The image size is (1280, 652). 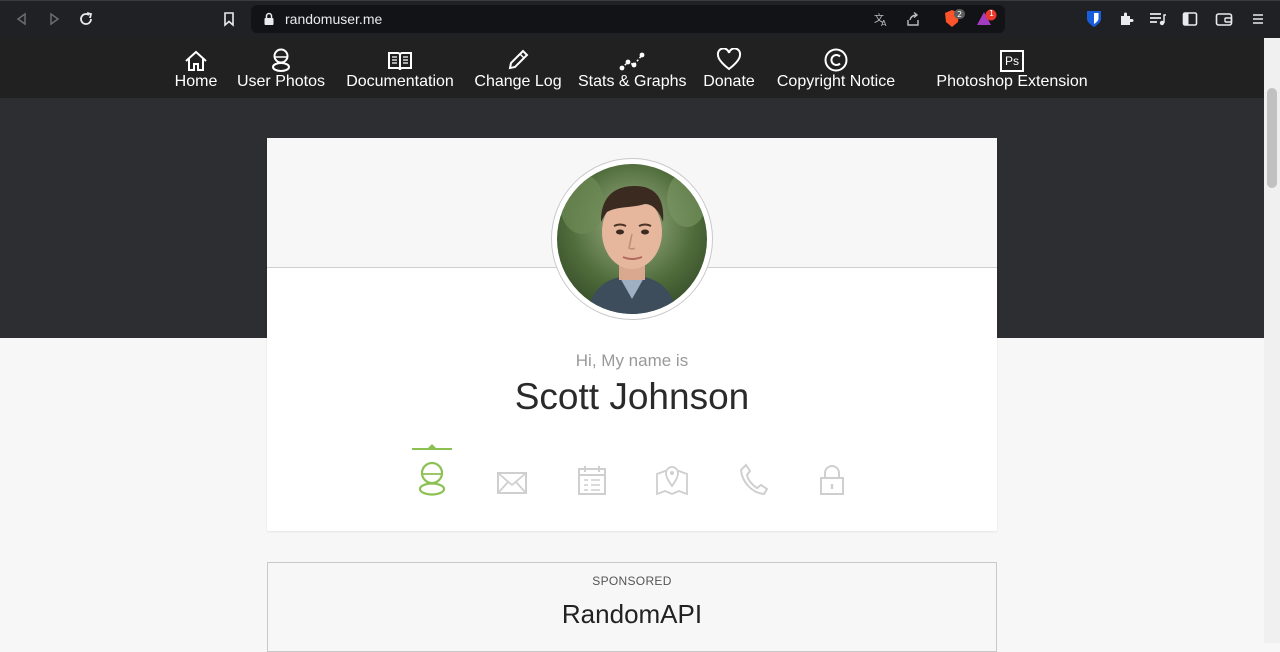 I want to click on tab-name, so click(x=432, y=470).